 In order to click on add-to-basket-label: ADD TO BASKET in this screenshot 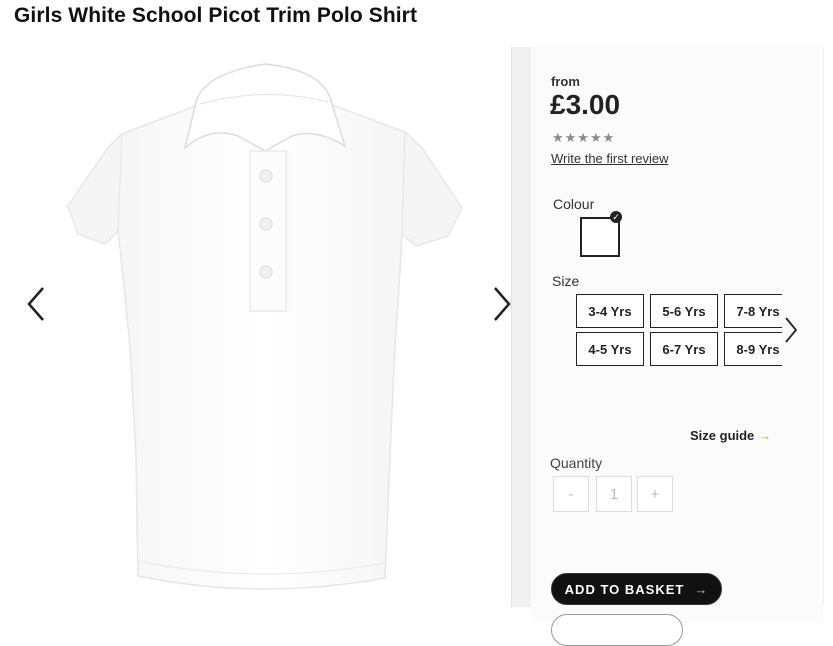, I will do `click(624, 589)`.